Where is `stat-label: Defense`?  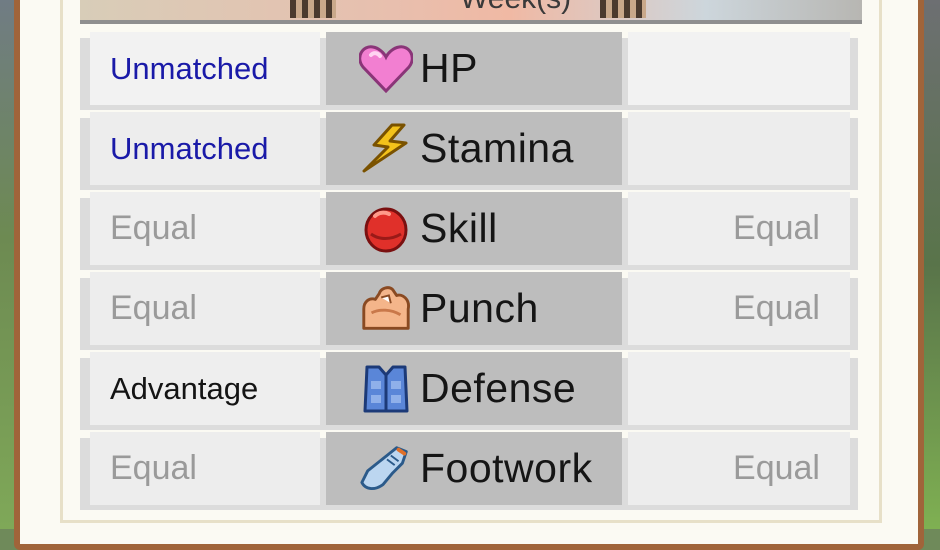
stat-label: Defense is located at coordinates (498, 388).